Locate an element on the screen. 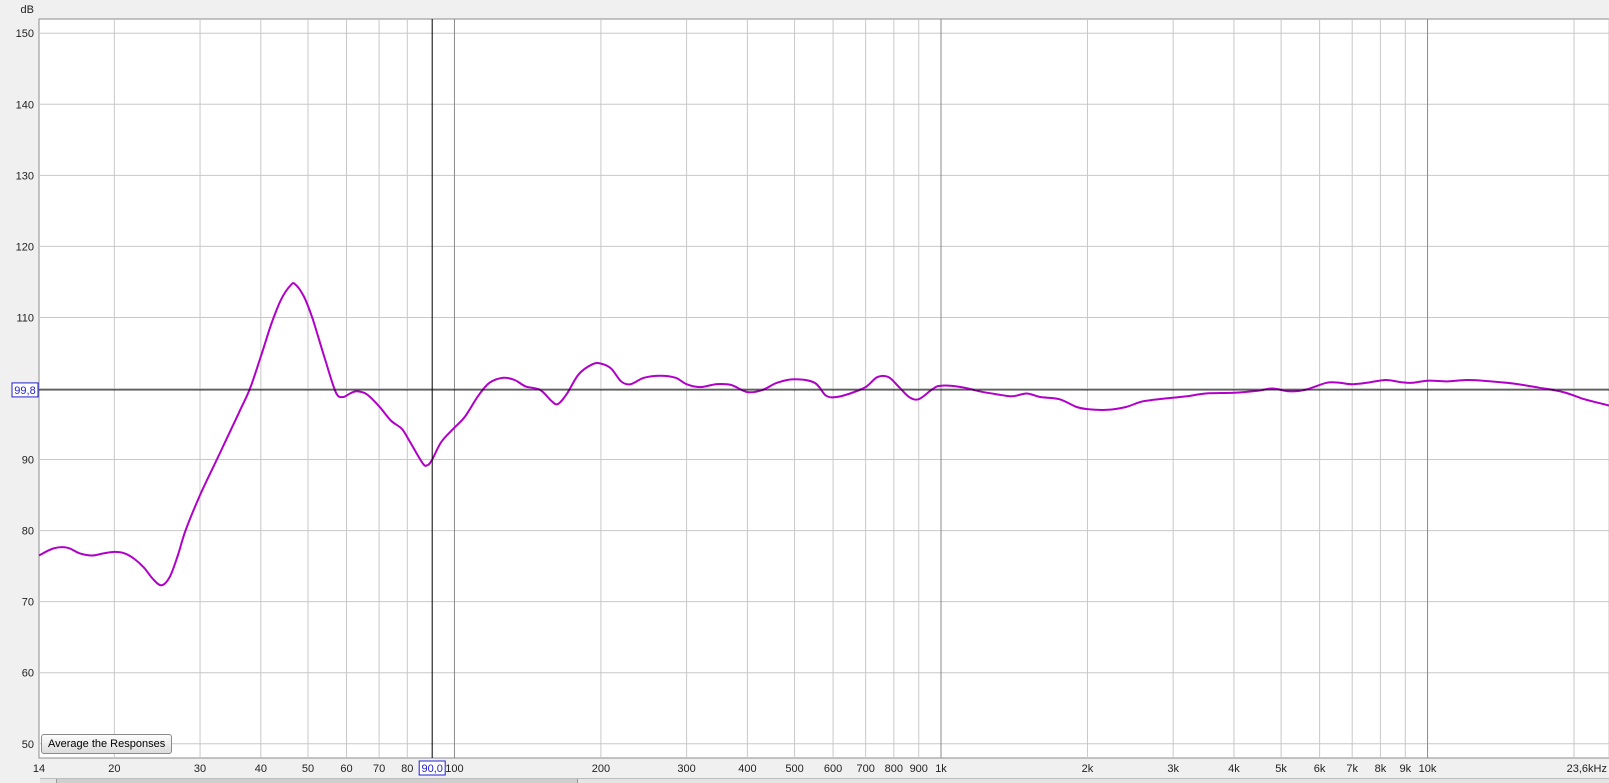 The image size is (1609, 783). x-tick-label: 7k is located at coordinates (1352, 769).